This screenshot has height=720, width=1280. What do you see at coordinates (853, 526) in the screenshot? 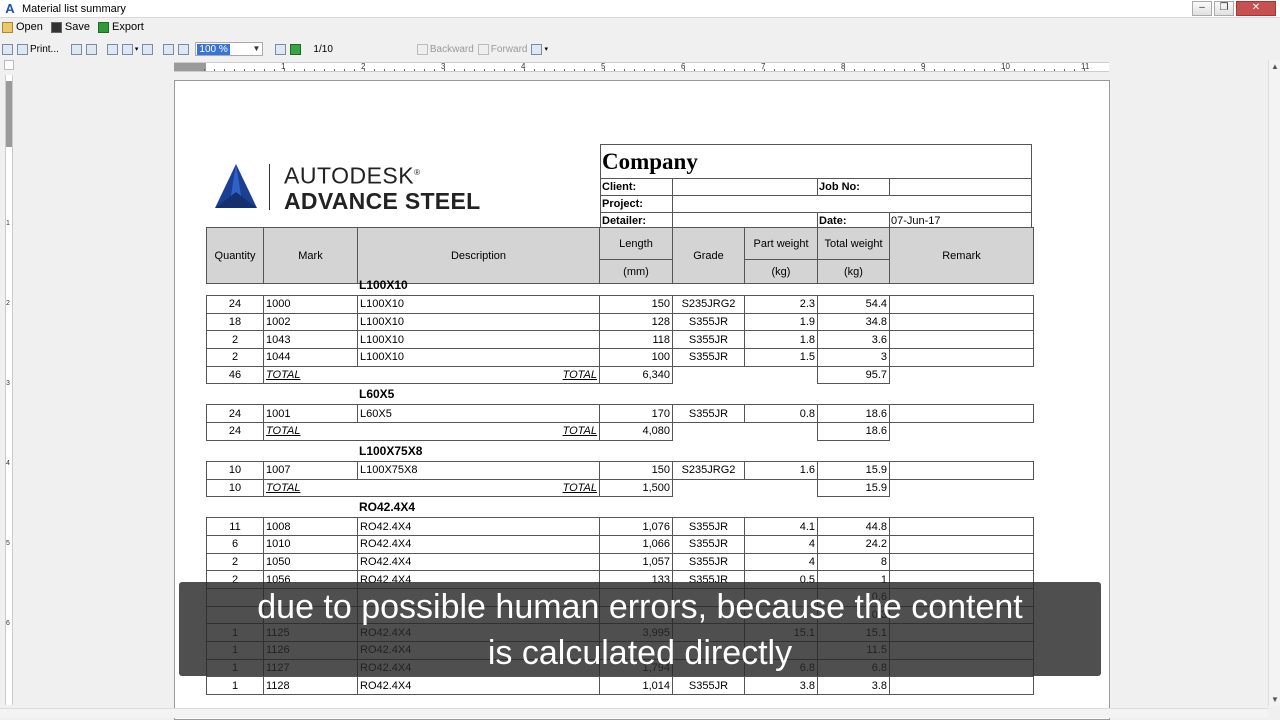
I see `cell-total-weight: 44.8` at bounding box center [853, 526].